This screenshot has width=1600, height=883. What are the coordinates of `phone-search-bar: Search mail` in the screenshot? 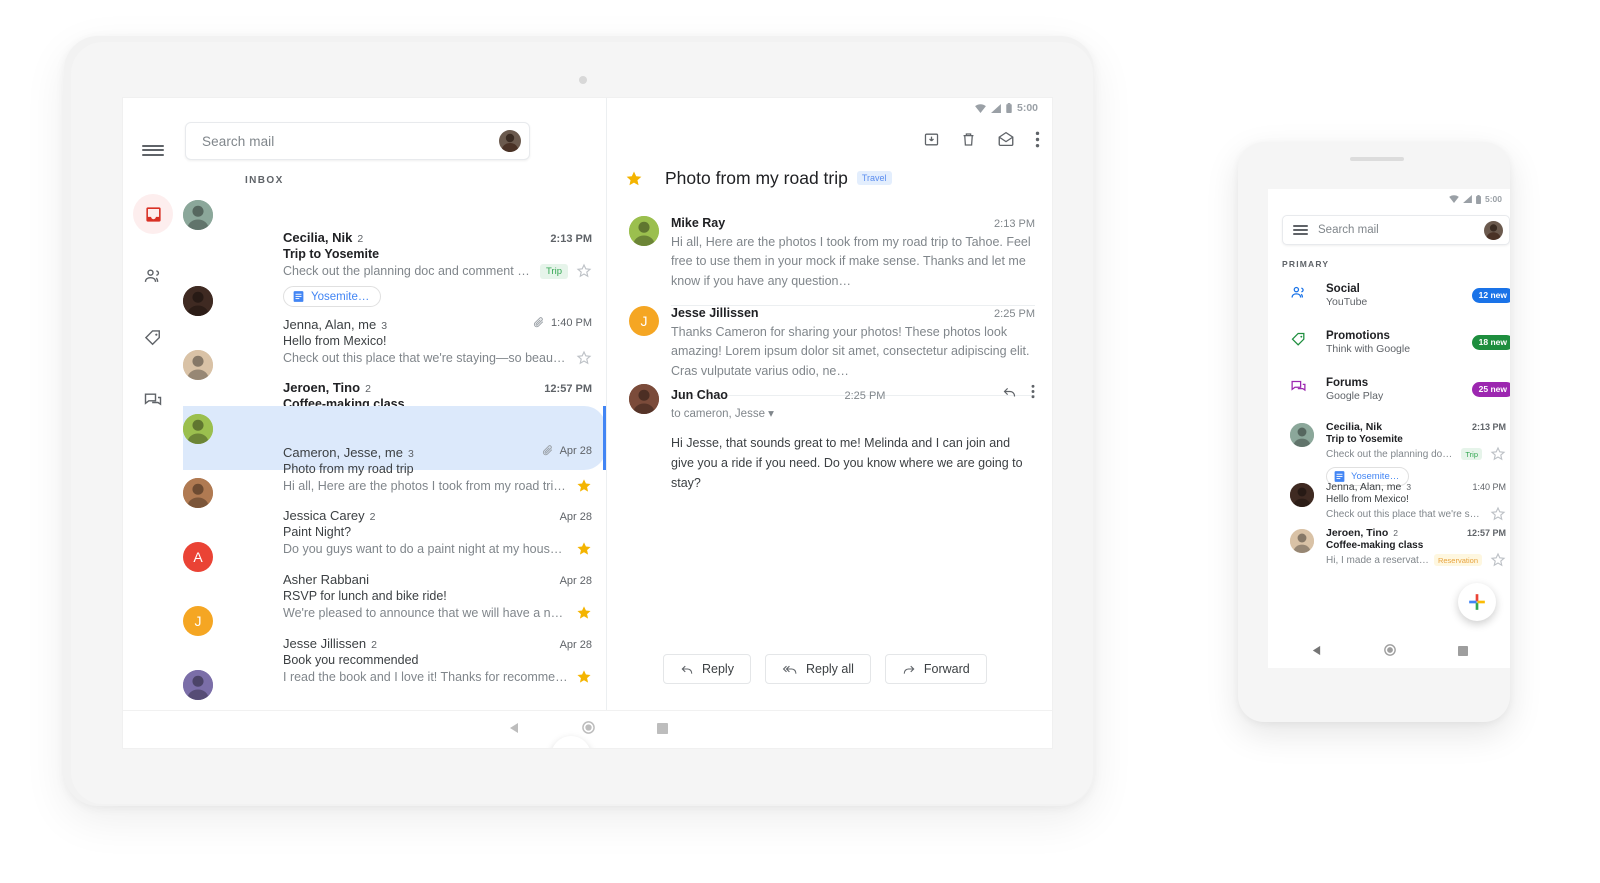 It's located at (1396, 230).